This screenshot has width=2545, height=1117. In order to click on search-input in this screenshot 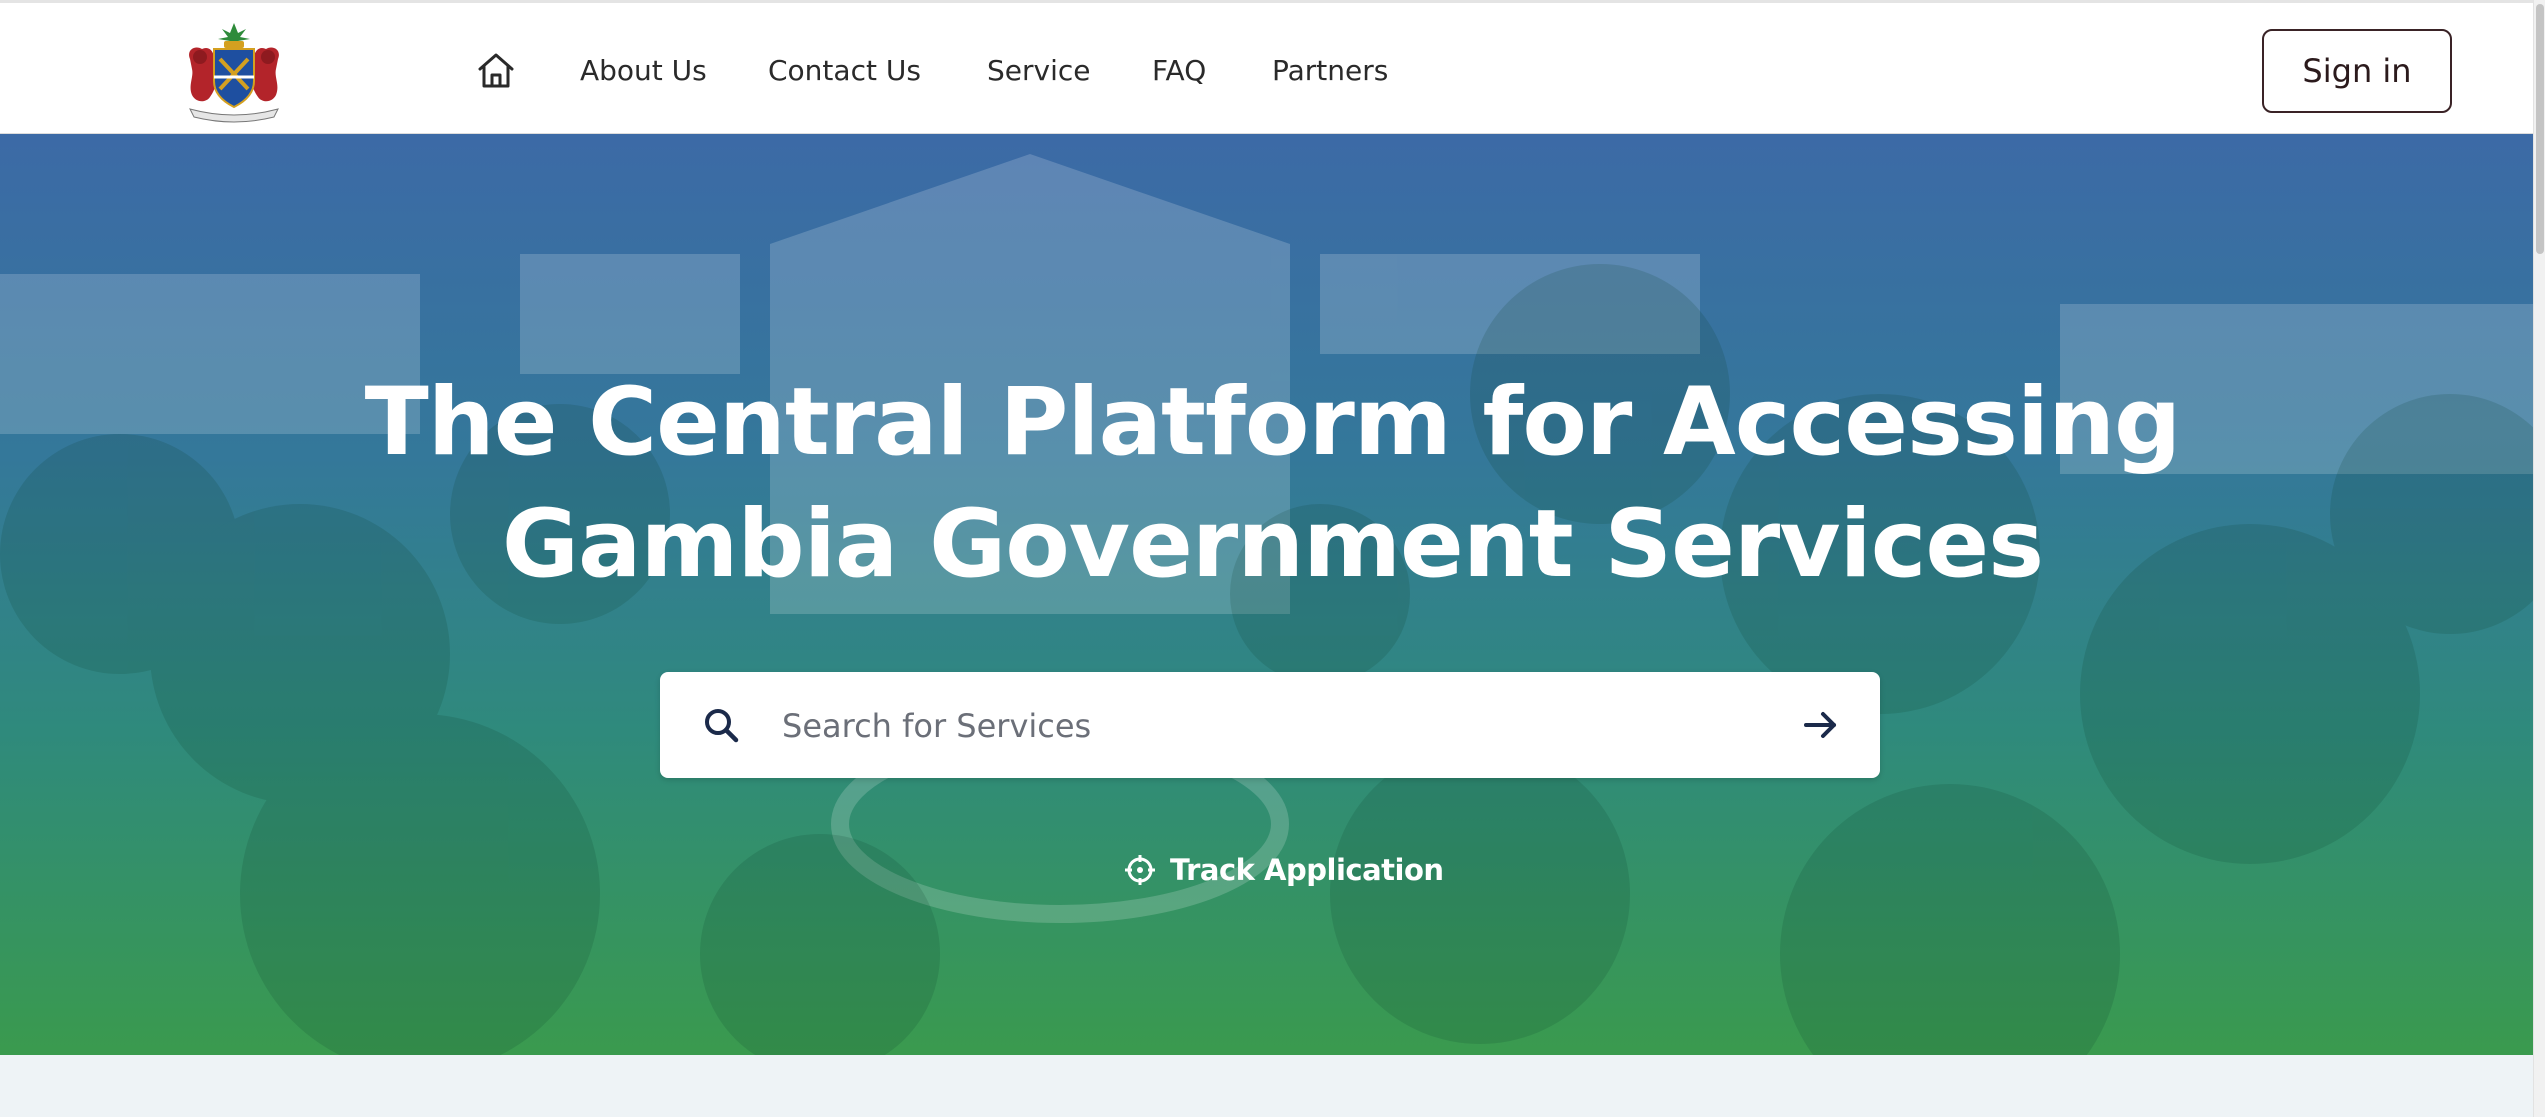, I will do `click(1262, 726)`.